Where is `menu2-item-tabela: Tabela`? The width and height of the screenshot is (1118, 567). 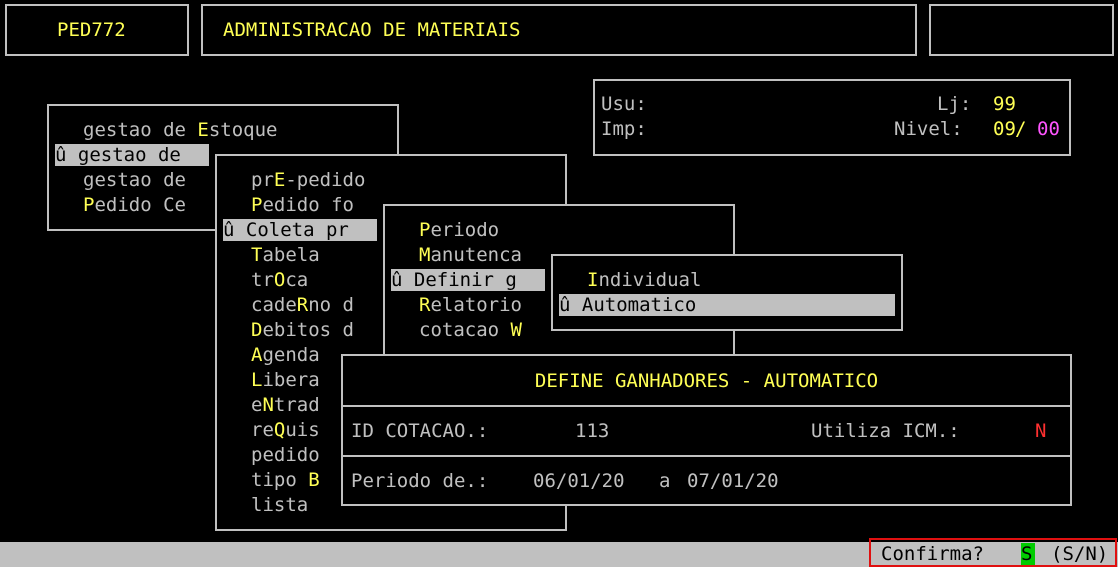 menu2-item-tabela: Tabela is located at coordinates (285, 255).